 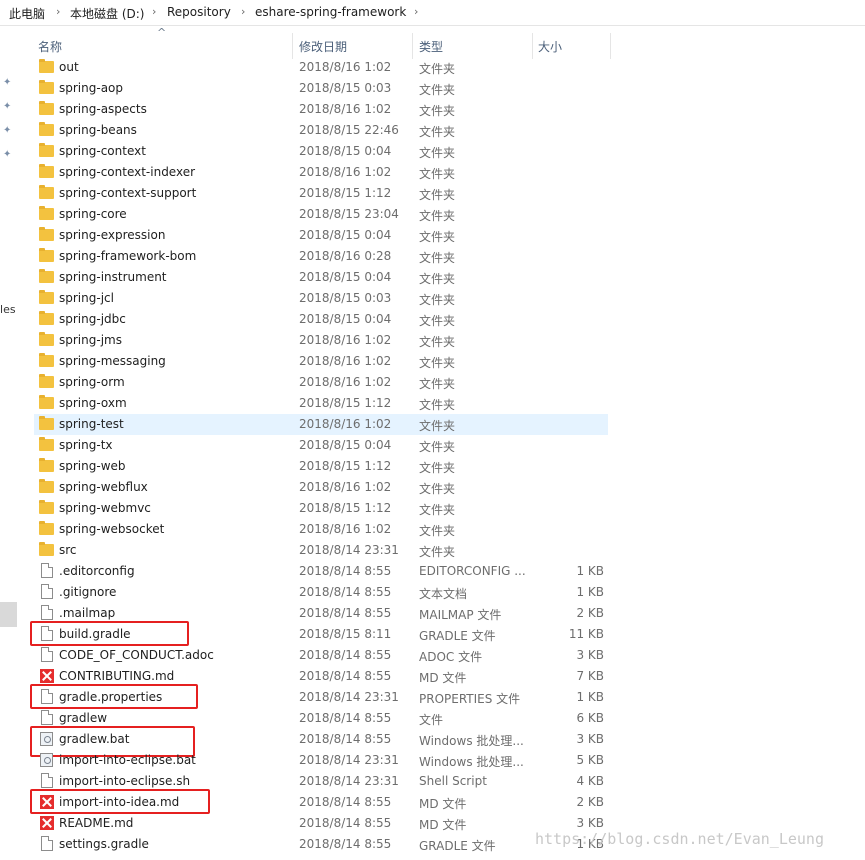 I want to click on breadcrumb-item-project: eshare-spring-framework, so click(x=330, y=12).